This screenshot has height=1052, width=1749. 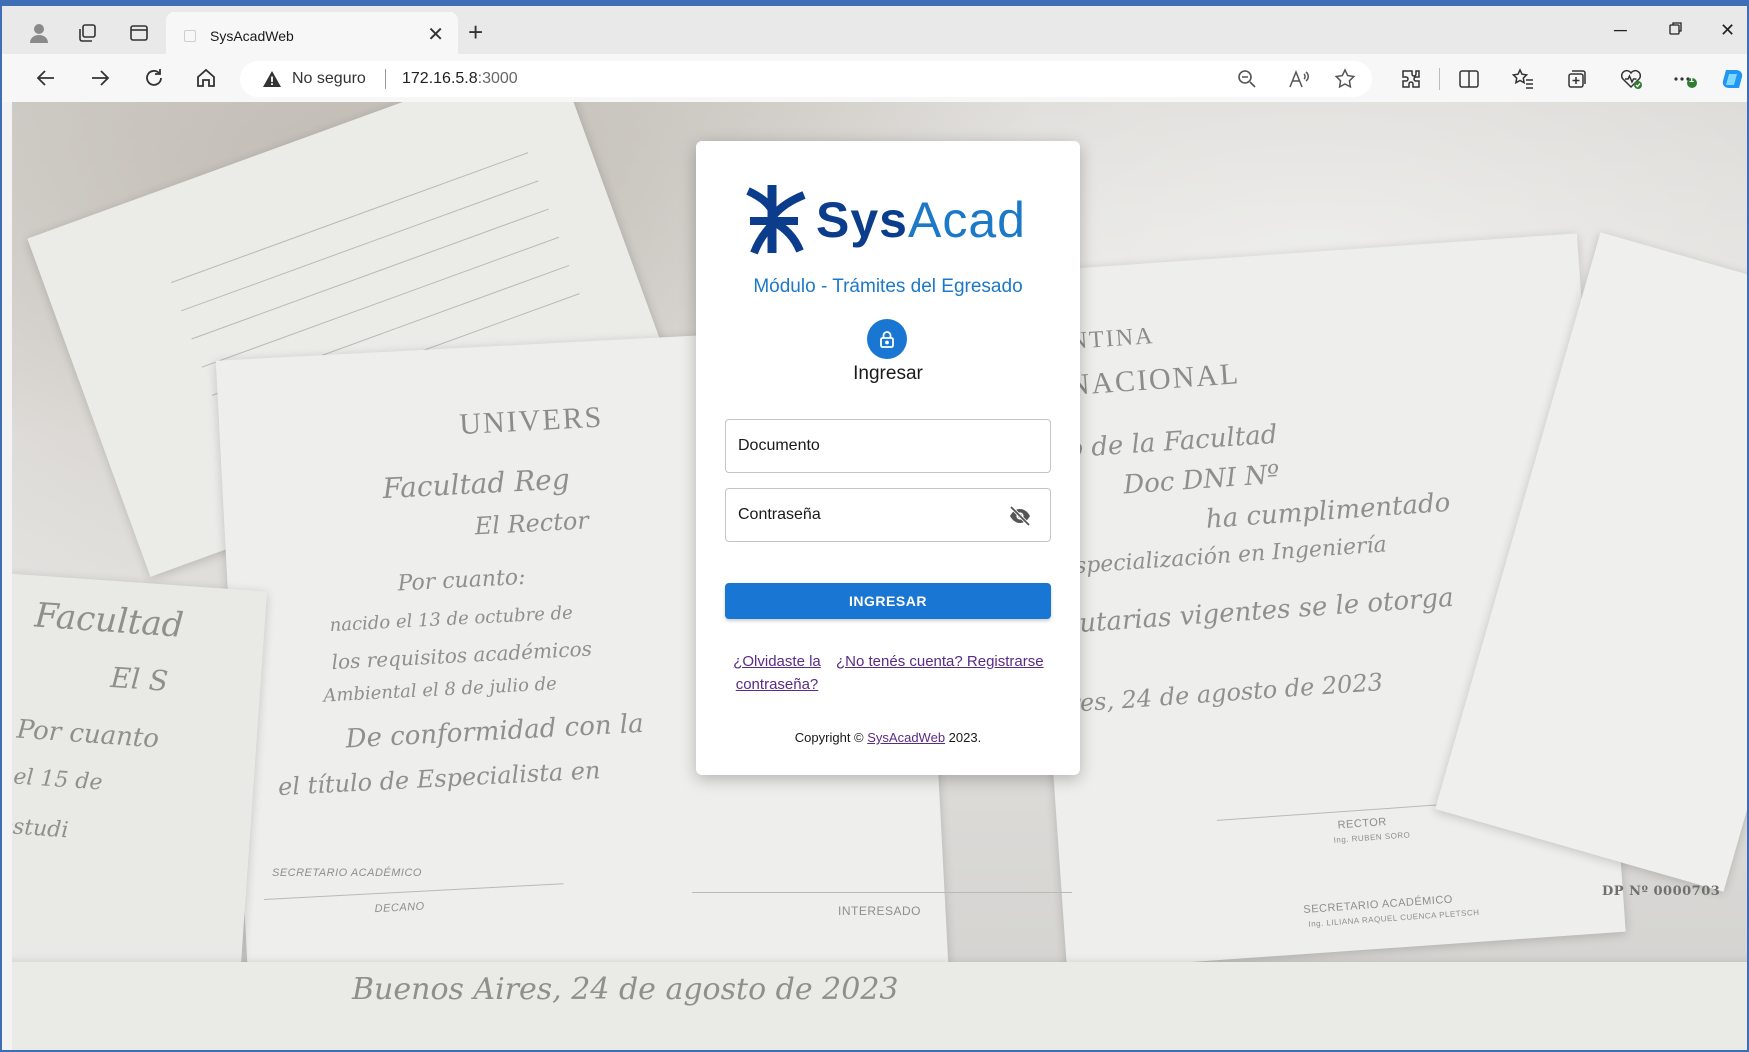 What do you see at coordinates (1328, 511) in the screenshot?
I see `bg-script: ha cumplimentado` at bounding box center [1328, 511].